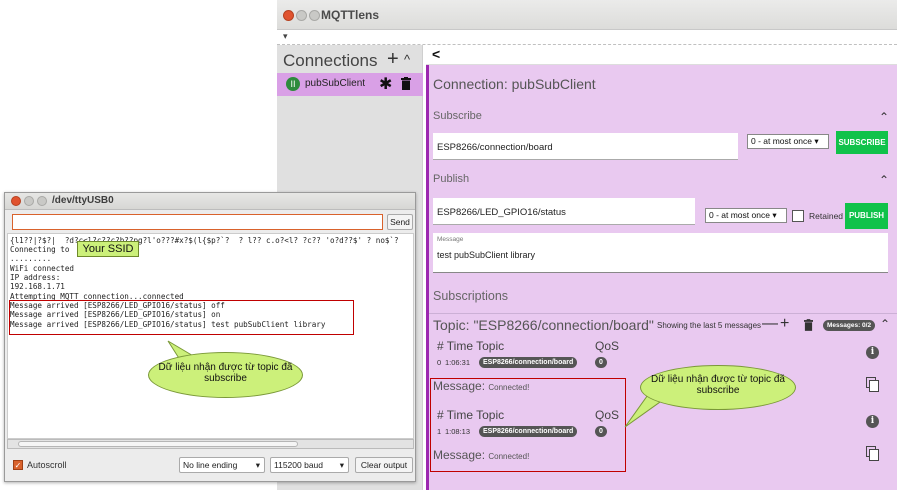 This screenshot has height=490, width=897. I want to click on message-header-qos: QoS, so click(607, 346).